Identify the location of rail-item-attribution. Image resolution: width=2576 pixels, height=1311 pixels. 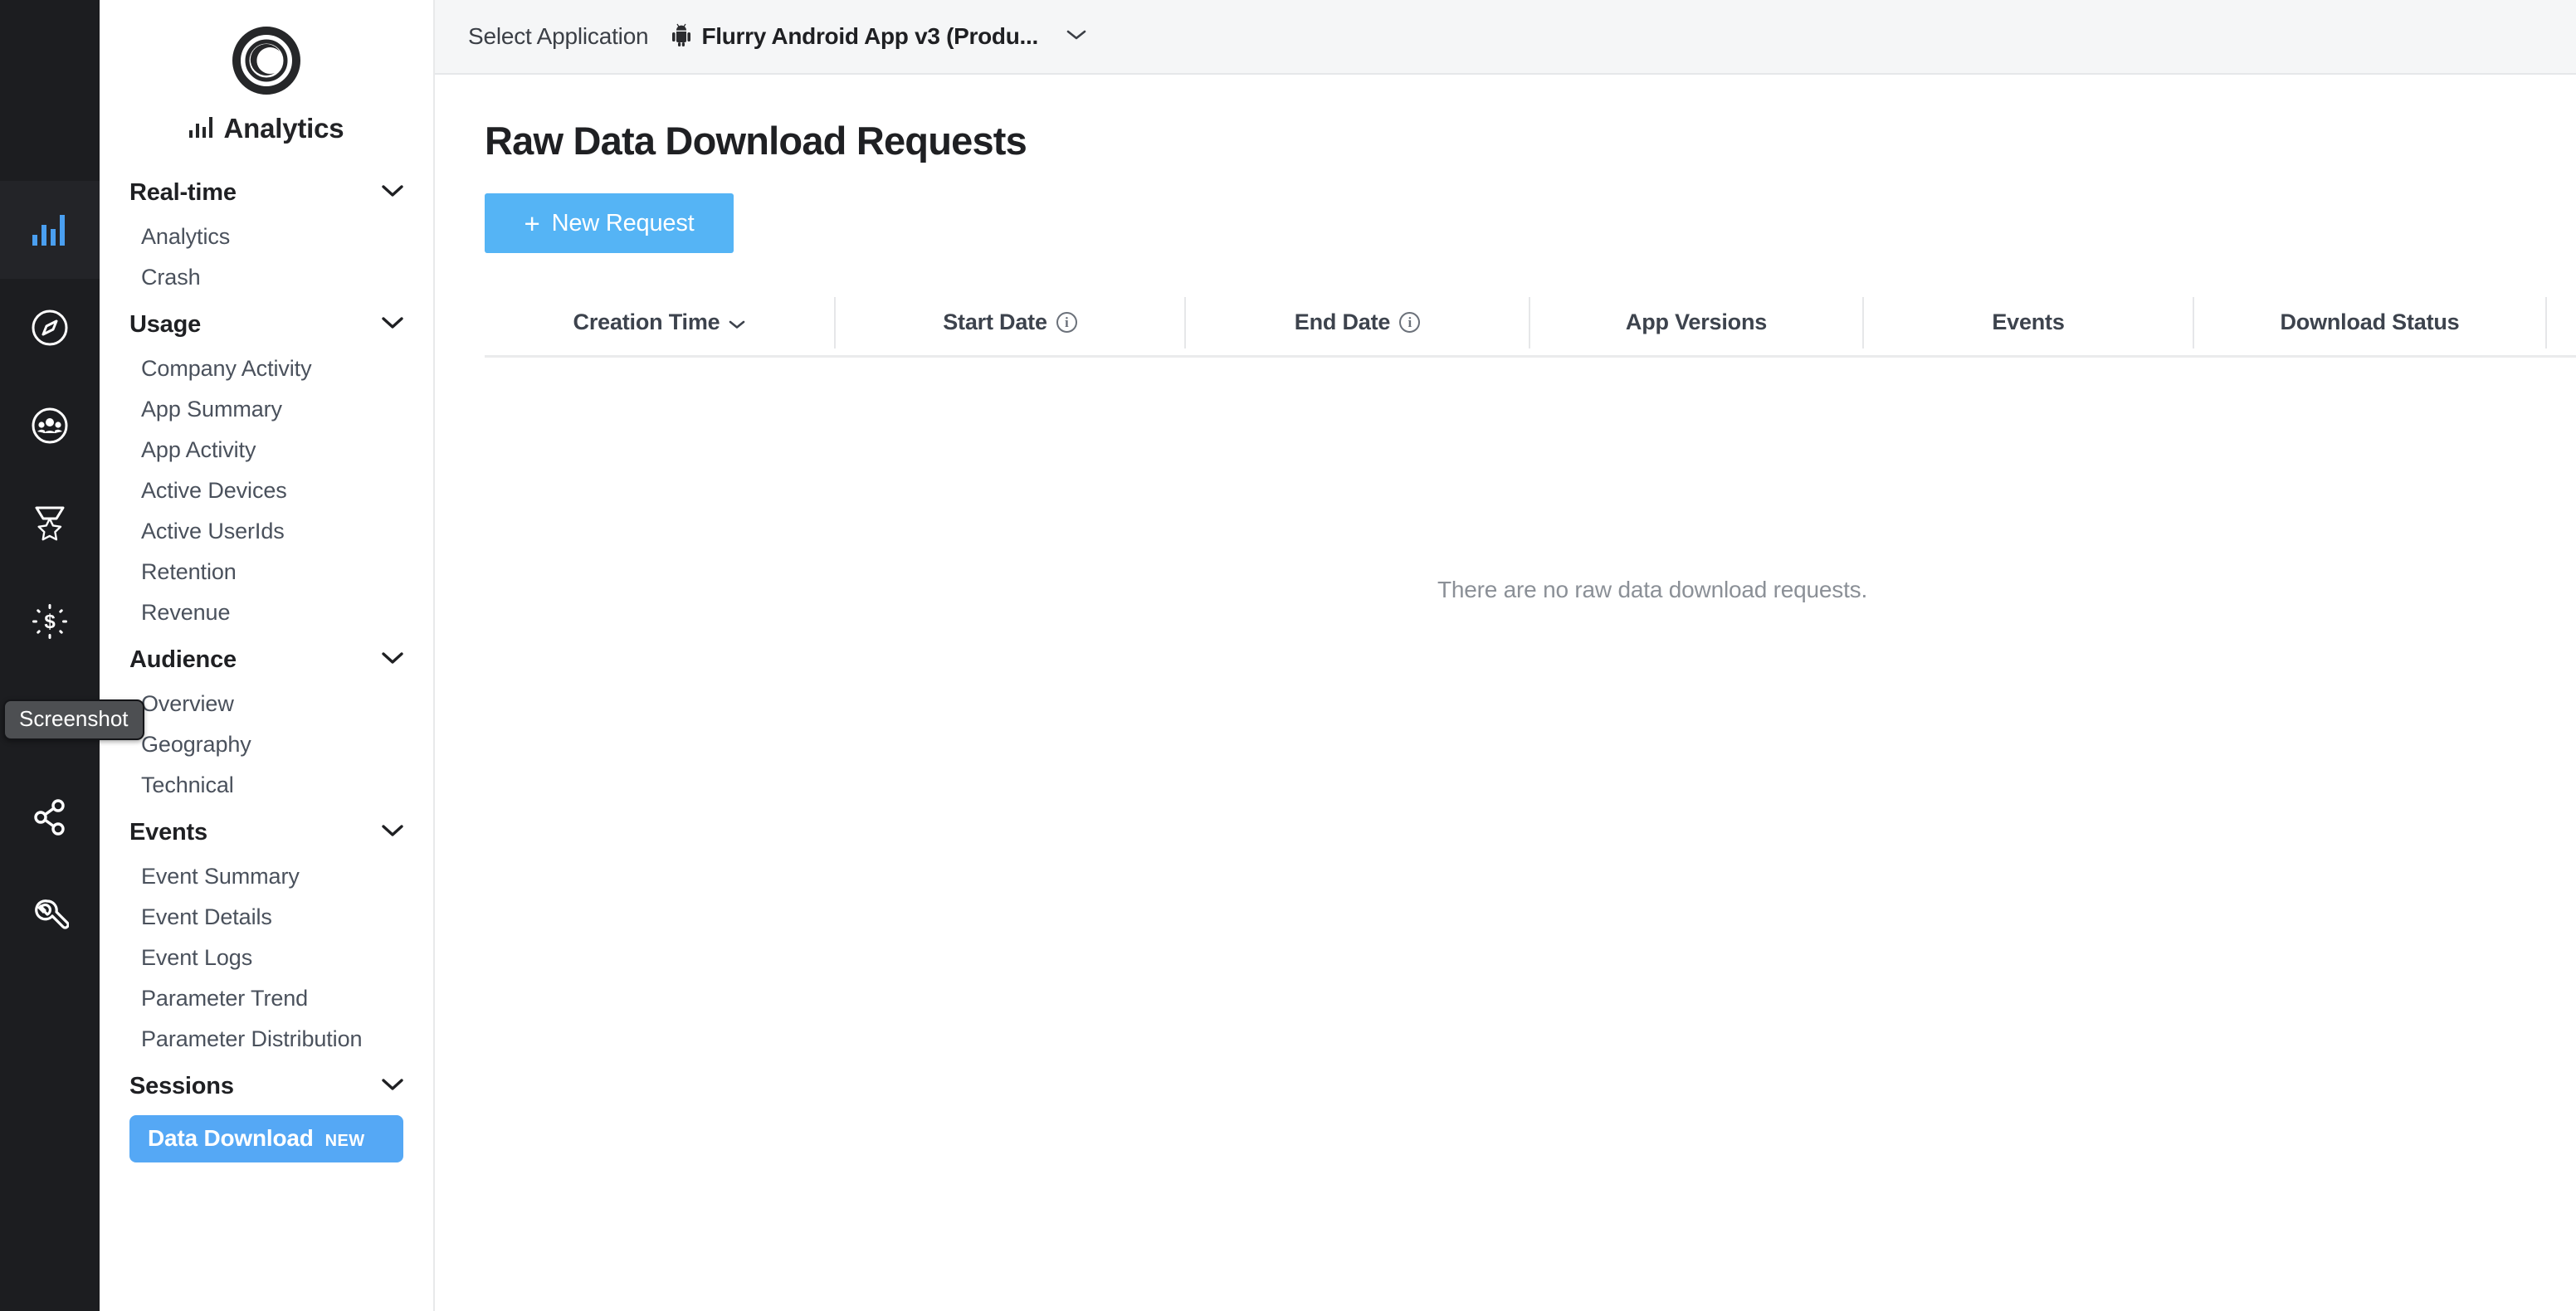
(50, 817).